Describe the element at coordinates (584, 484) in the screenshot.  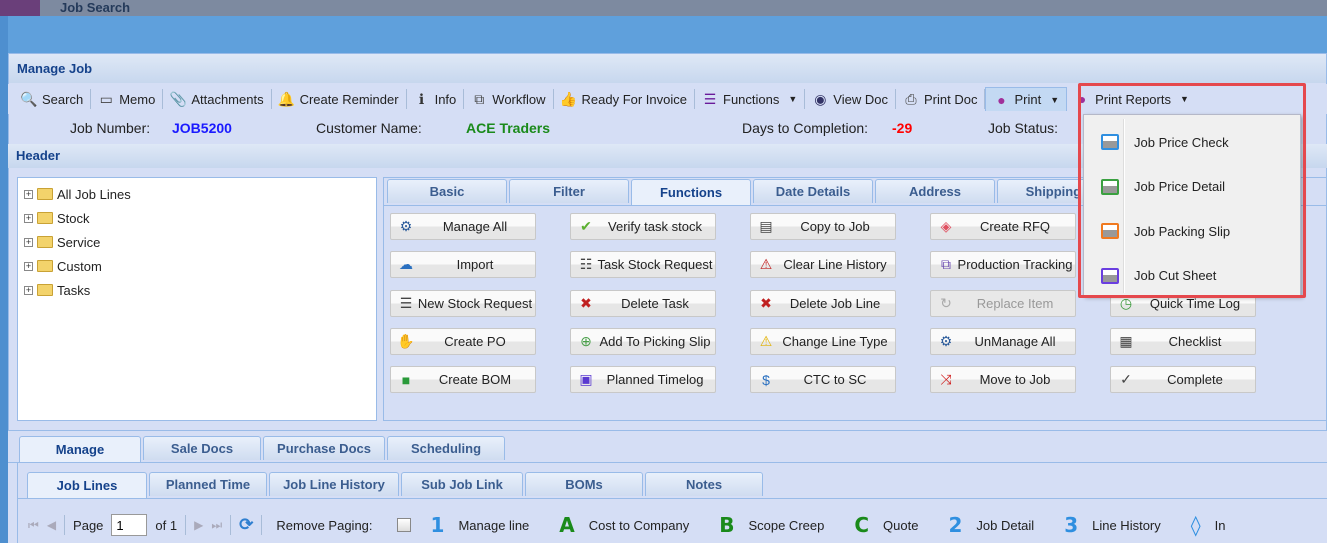
I see `tab-boms: BOMs` at that location.